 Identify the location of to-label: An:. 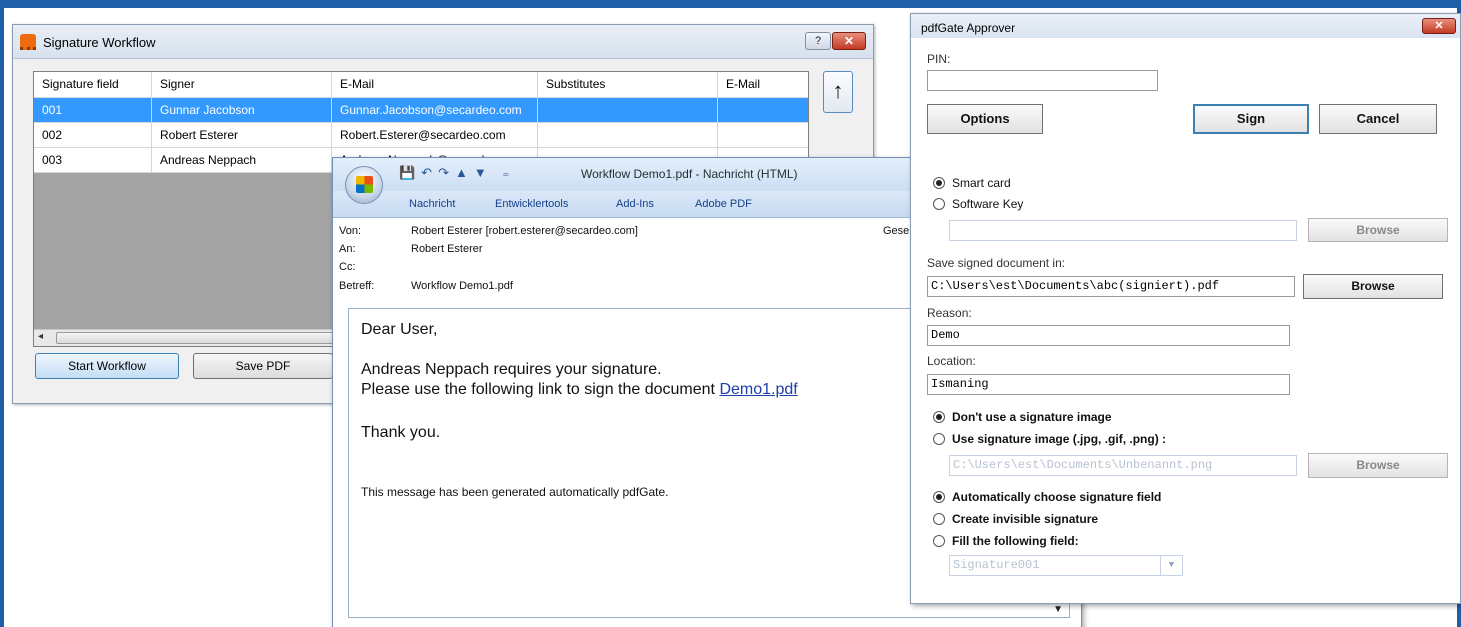
(347, 249).